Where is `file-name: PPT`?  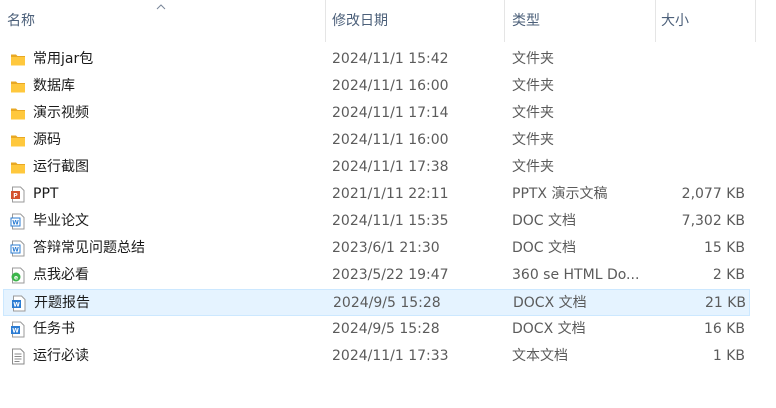 file-name: PPT is located at coordinates (46, 194).